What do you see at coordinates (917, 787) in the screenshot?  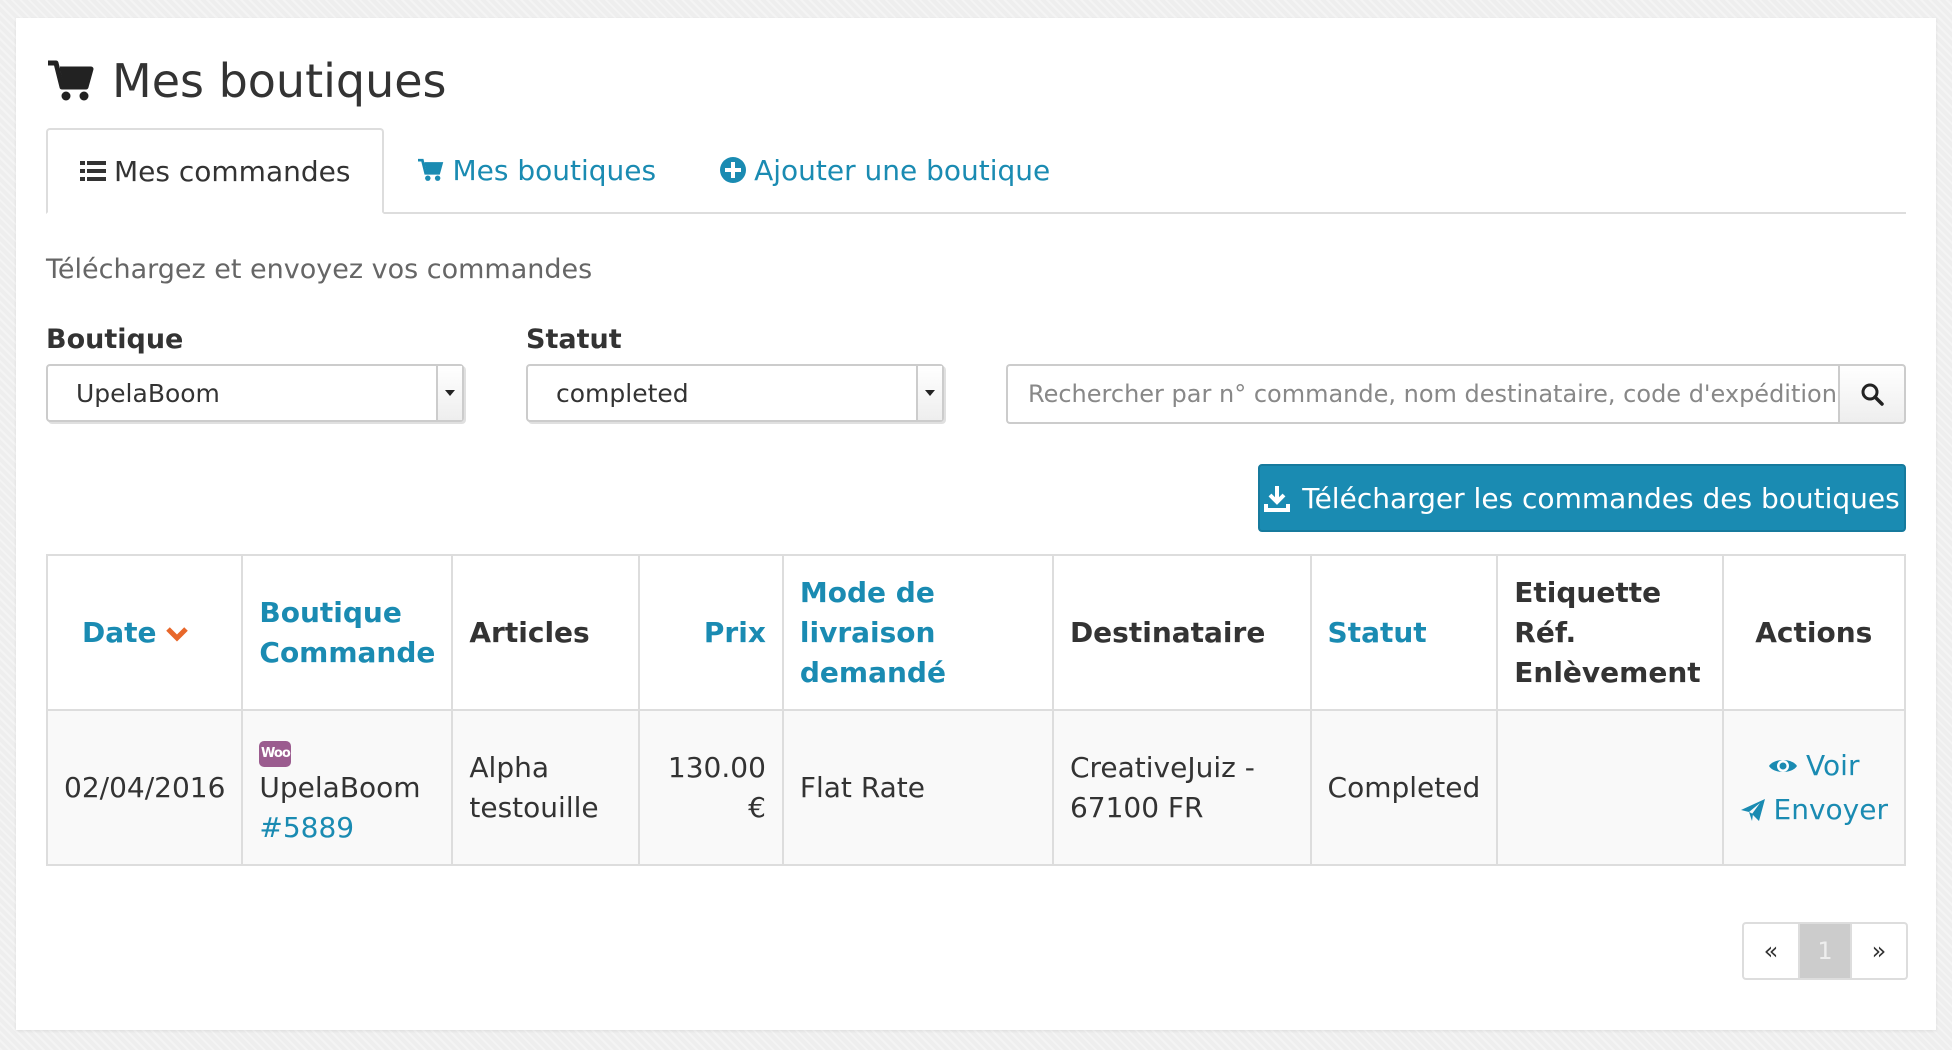 I see `cell-mode: Flat Rate` at bounding box center [917, 787].